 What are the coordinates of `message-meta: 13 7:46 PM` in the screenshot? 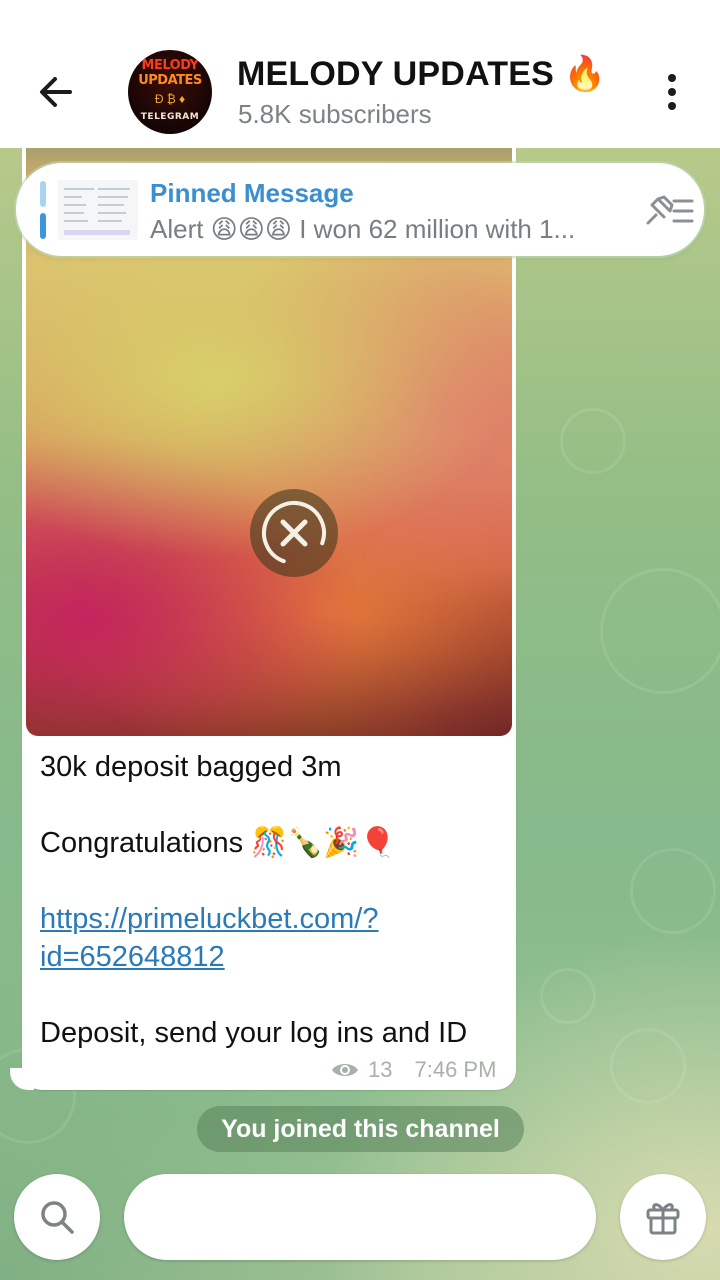 It's located at (413, 1070).